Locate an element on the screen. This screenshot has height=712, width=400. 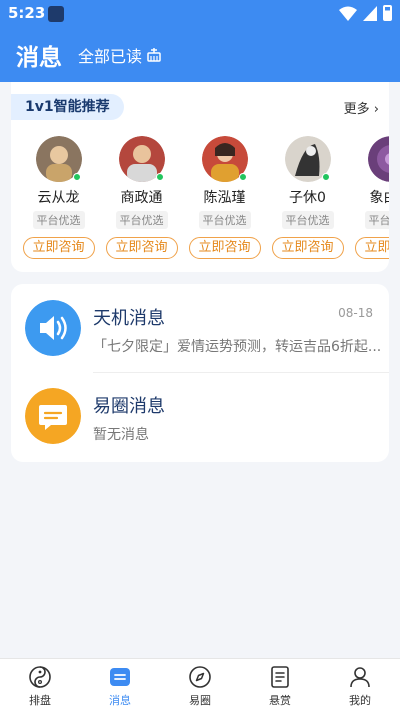
recommend-tag: 1v1智能推荐 is located at coordinates (67, 107).